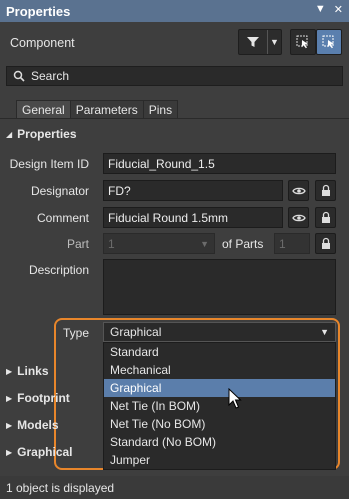  What do you see at coordinates (75, 333) in the screenshot?
I see `type-label: Type` at bounding box center [75, 333].